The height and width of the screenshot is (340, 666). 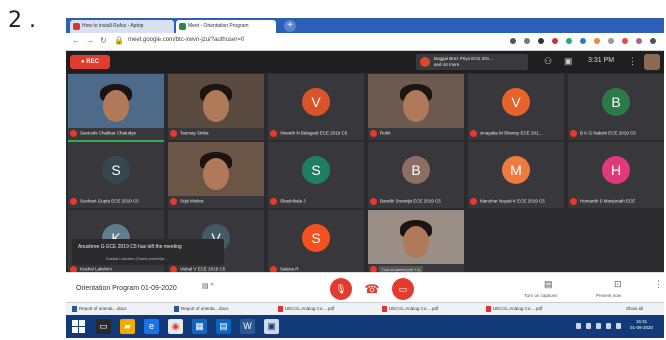 I want to click on more-icon: ⋮, so click(x=658, y=284).